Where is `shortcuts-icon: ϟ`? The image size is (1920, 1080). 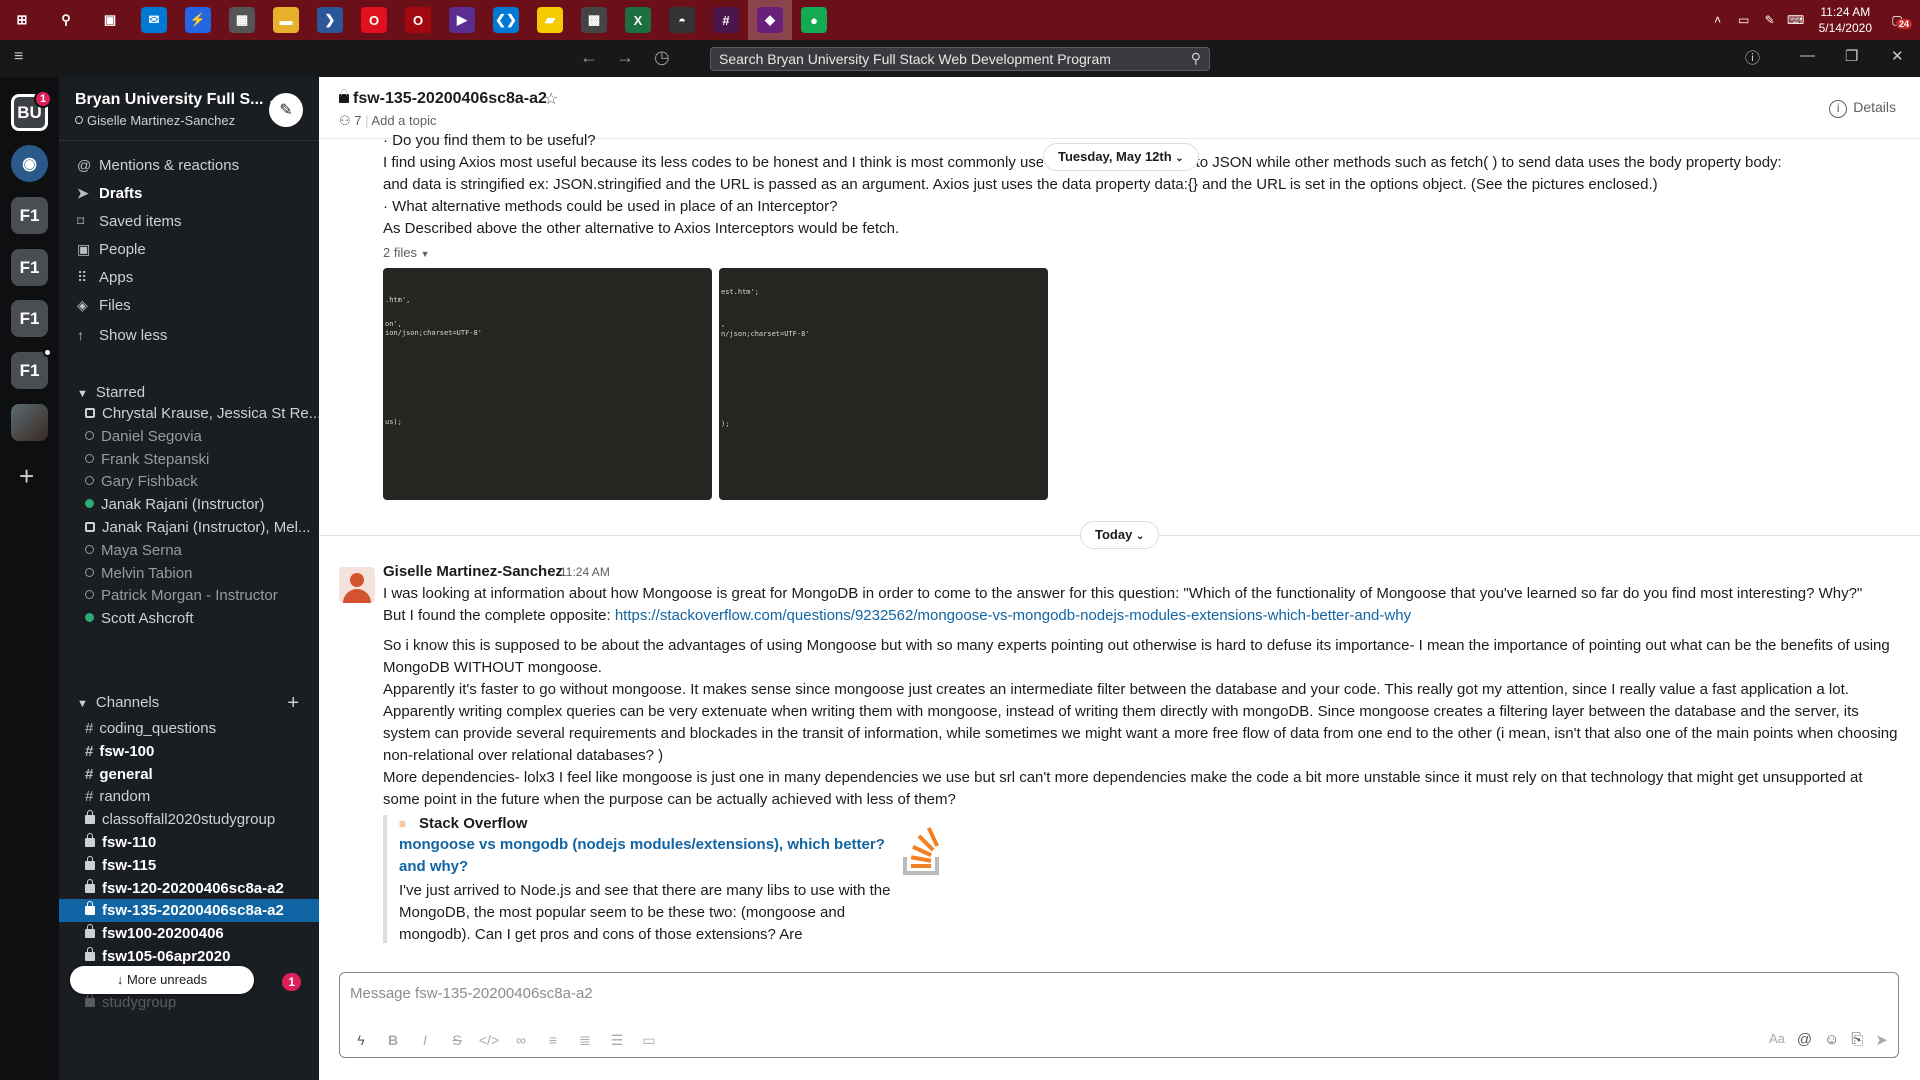
shortcuts-icon: ϟ is located at coordinates (361, 1040).